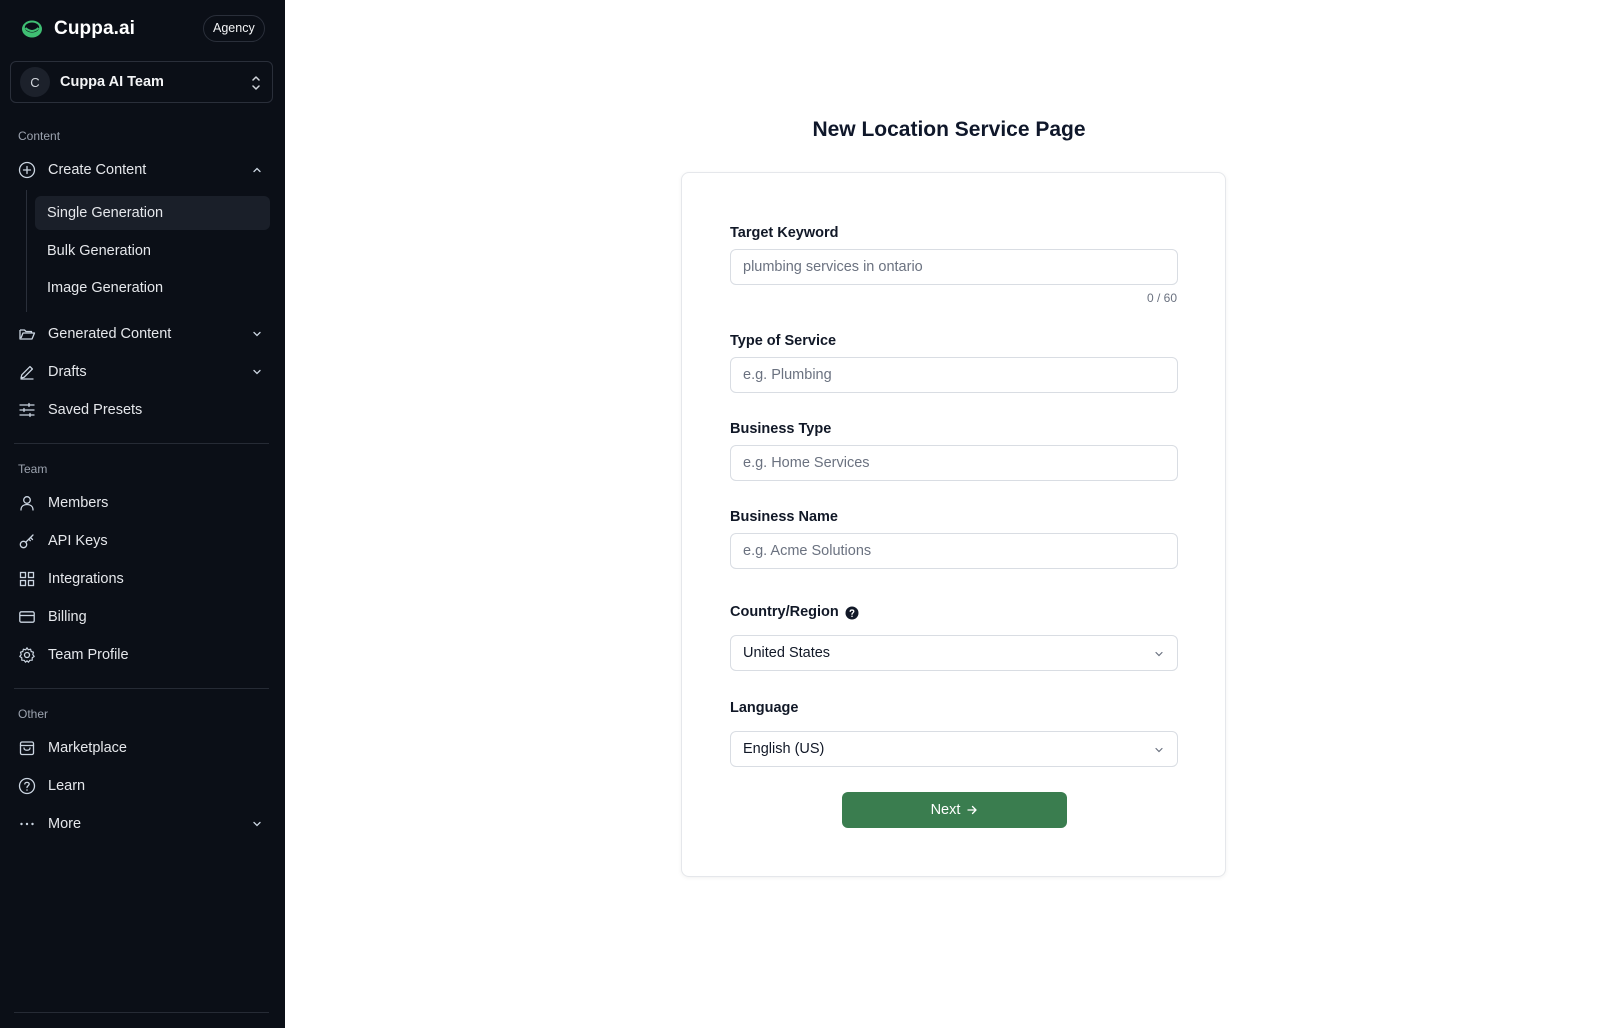 This screenshot has width=1613, height=1028. Describe the element at coordinates (39, 136) in the screenshot. I see `section-label-content: Content` at that location.